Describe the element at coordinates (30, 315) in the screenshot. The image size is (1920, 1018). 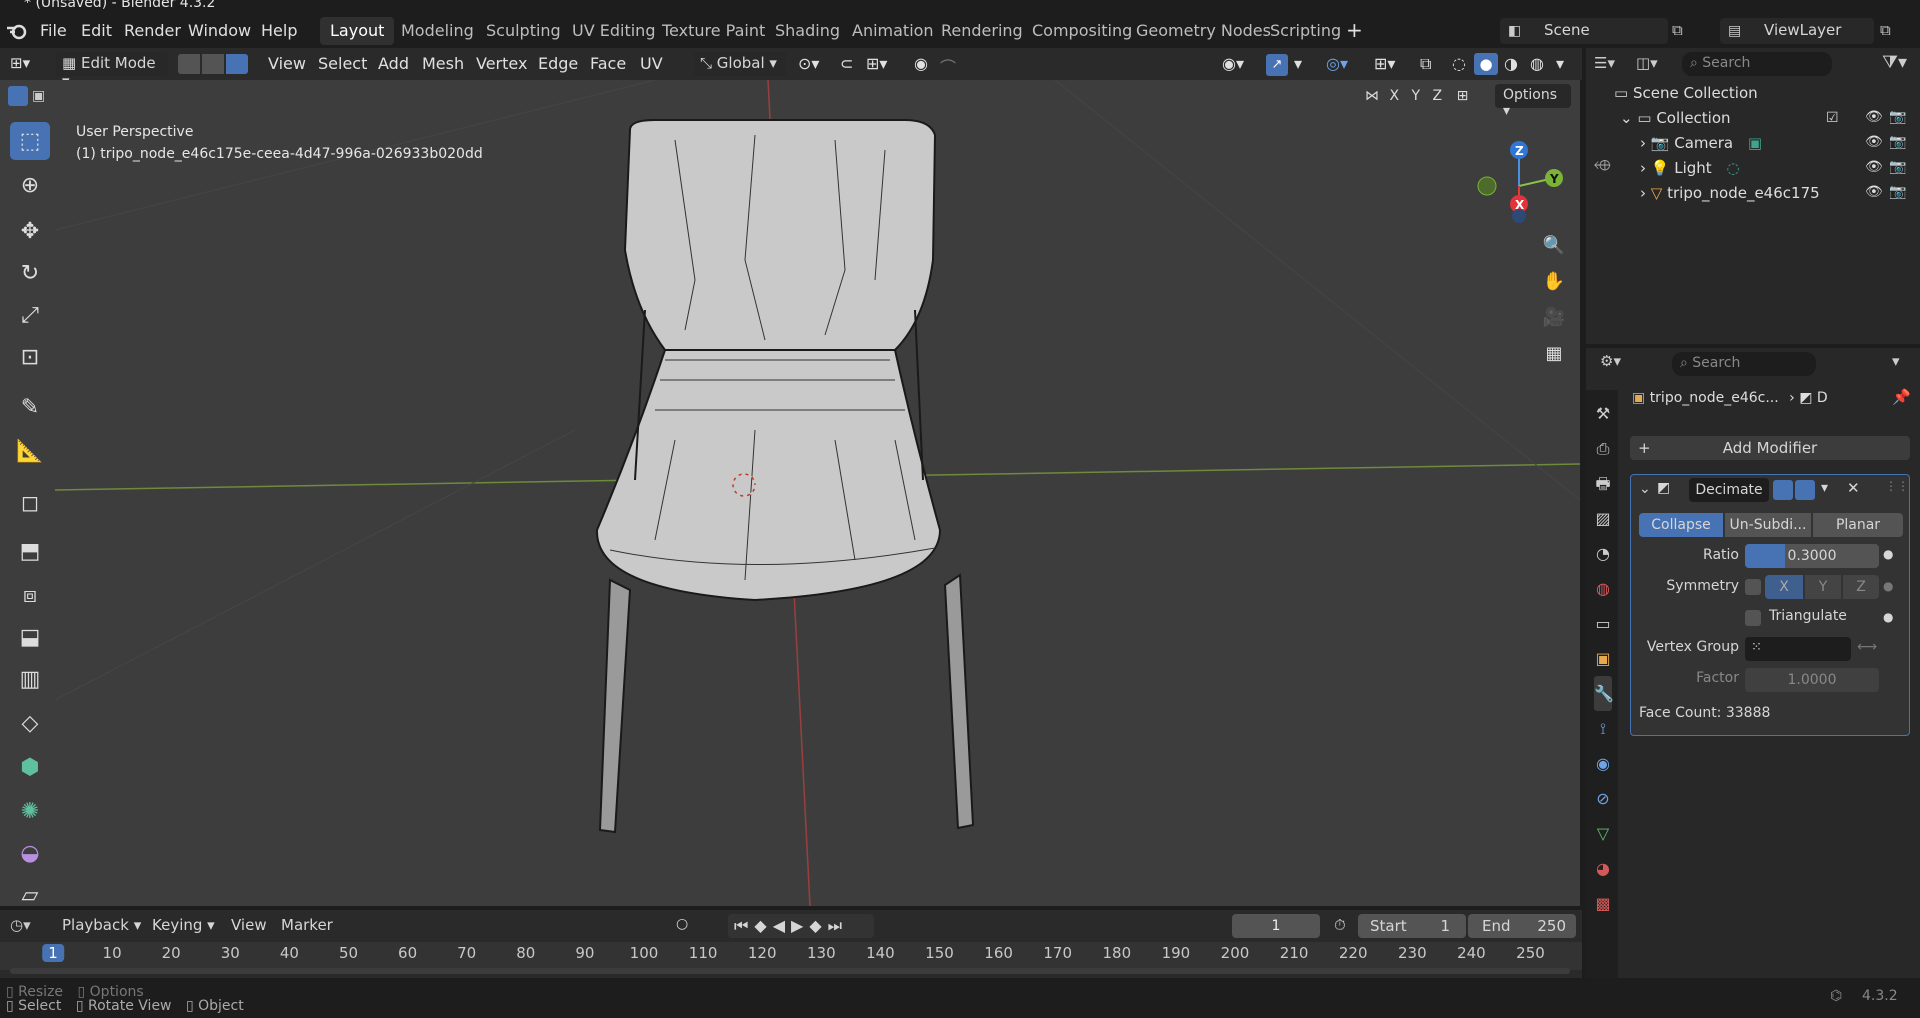
I see `scale-tool-icon: ⤢` at that location.